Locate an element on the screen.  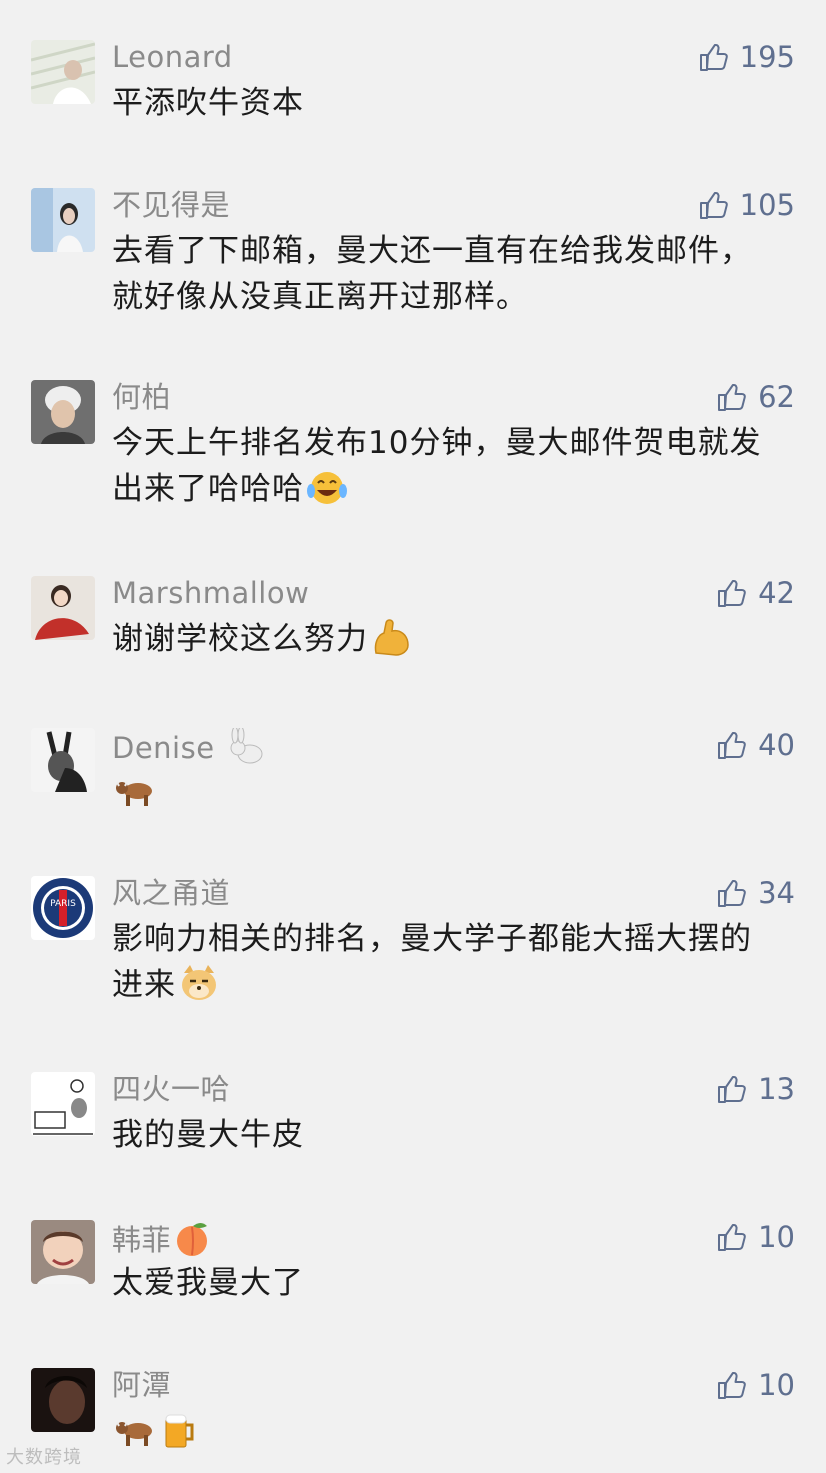
like-count: 195 is located at coordinates (767, 57).